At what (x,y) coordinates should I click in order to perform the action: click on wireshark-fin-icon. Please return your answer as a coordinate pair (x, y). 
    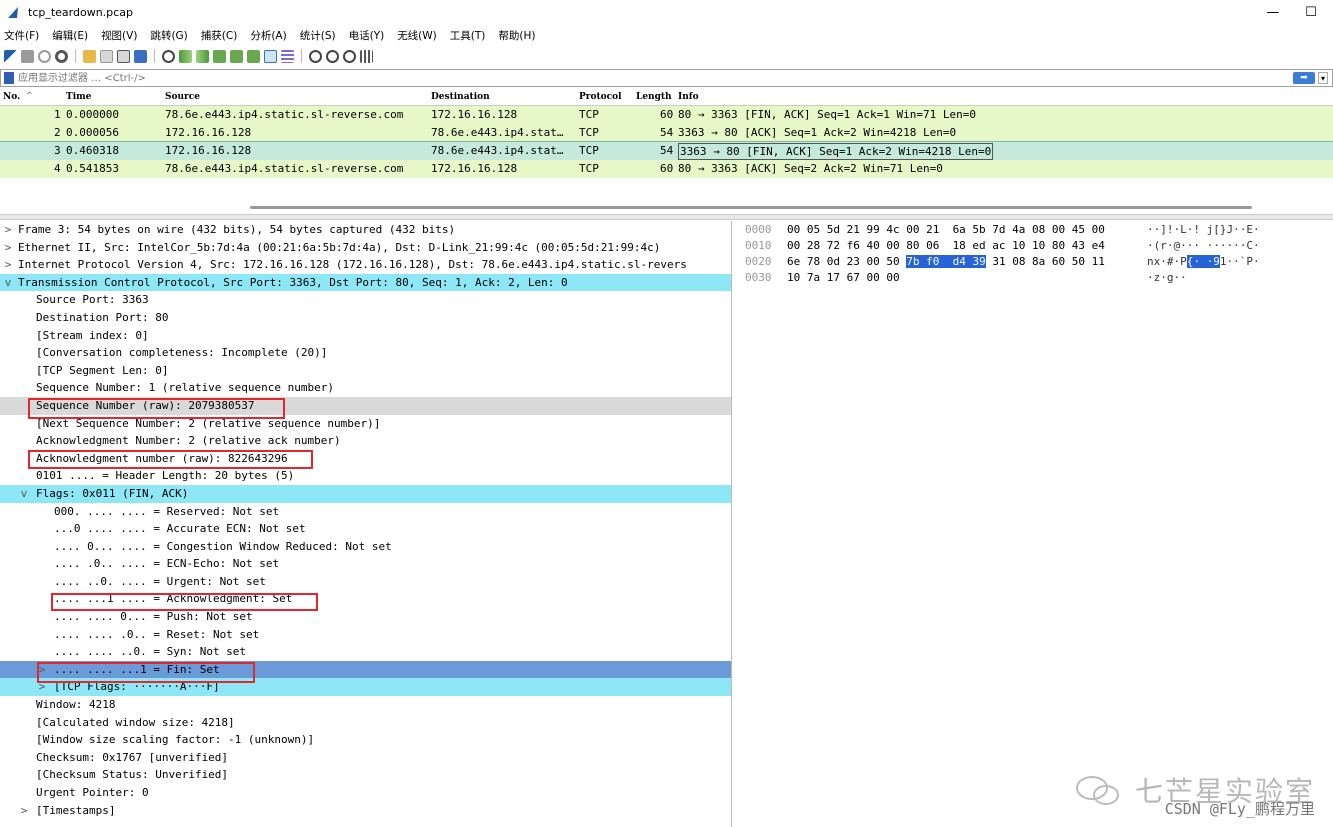
    Looking at the image, I should click on (13, 12).